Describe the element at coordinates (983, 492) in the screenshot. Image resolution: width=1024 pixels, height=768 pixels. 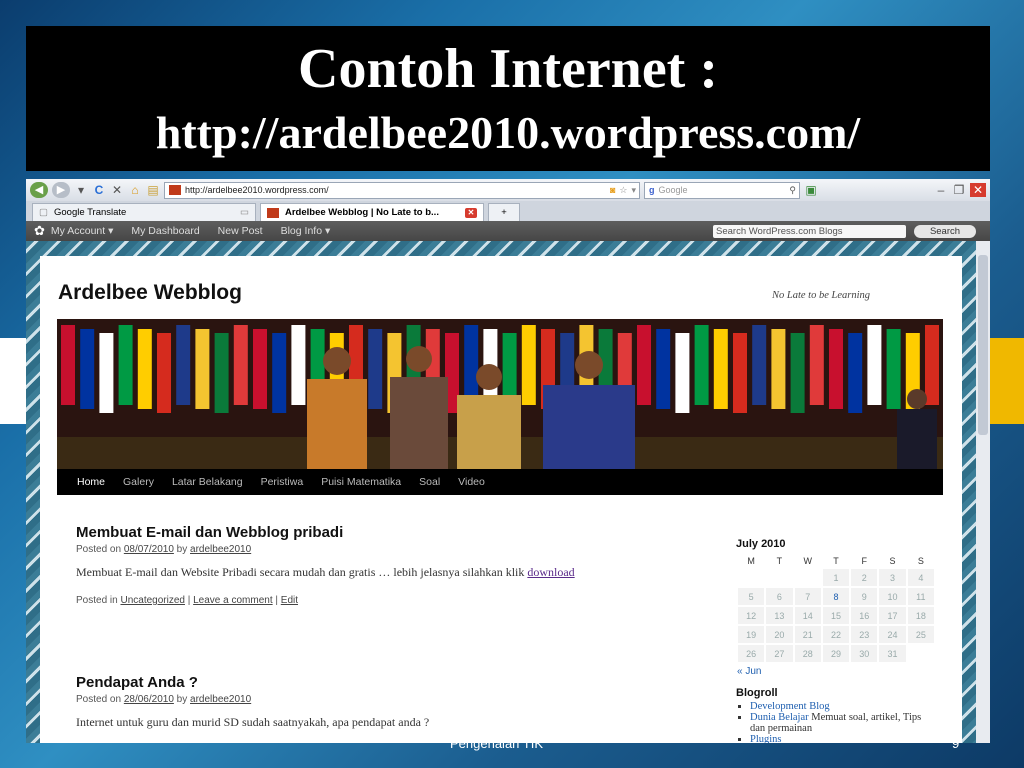
I see `page-scrollbar` at that location.